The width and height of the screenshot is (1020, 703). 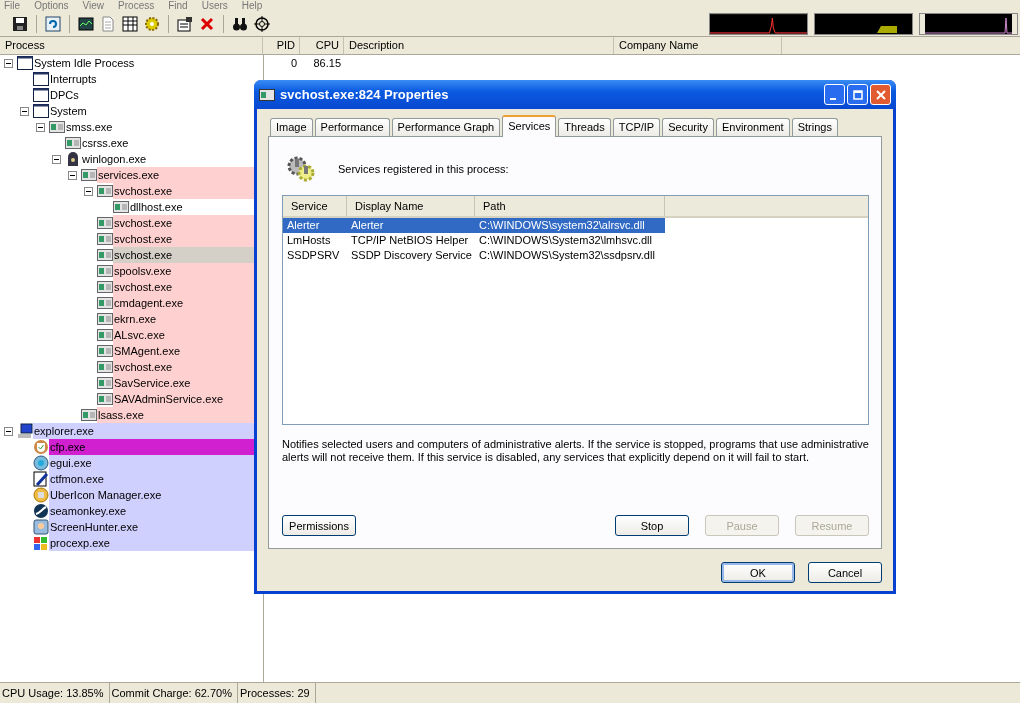 I want to click on column-header: Service, so click(x=315, y=206).